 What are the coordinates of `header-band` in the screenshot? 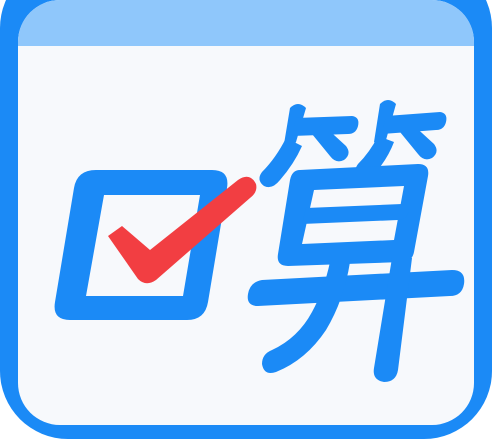 It's located at (246, 23).